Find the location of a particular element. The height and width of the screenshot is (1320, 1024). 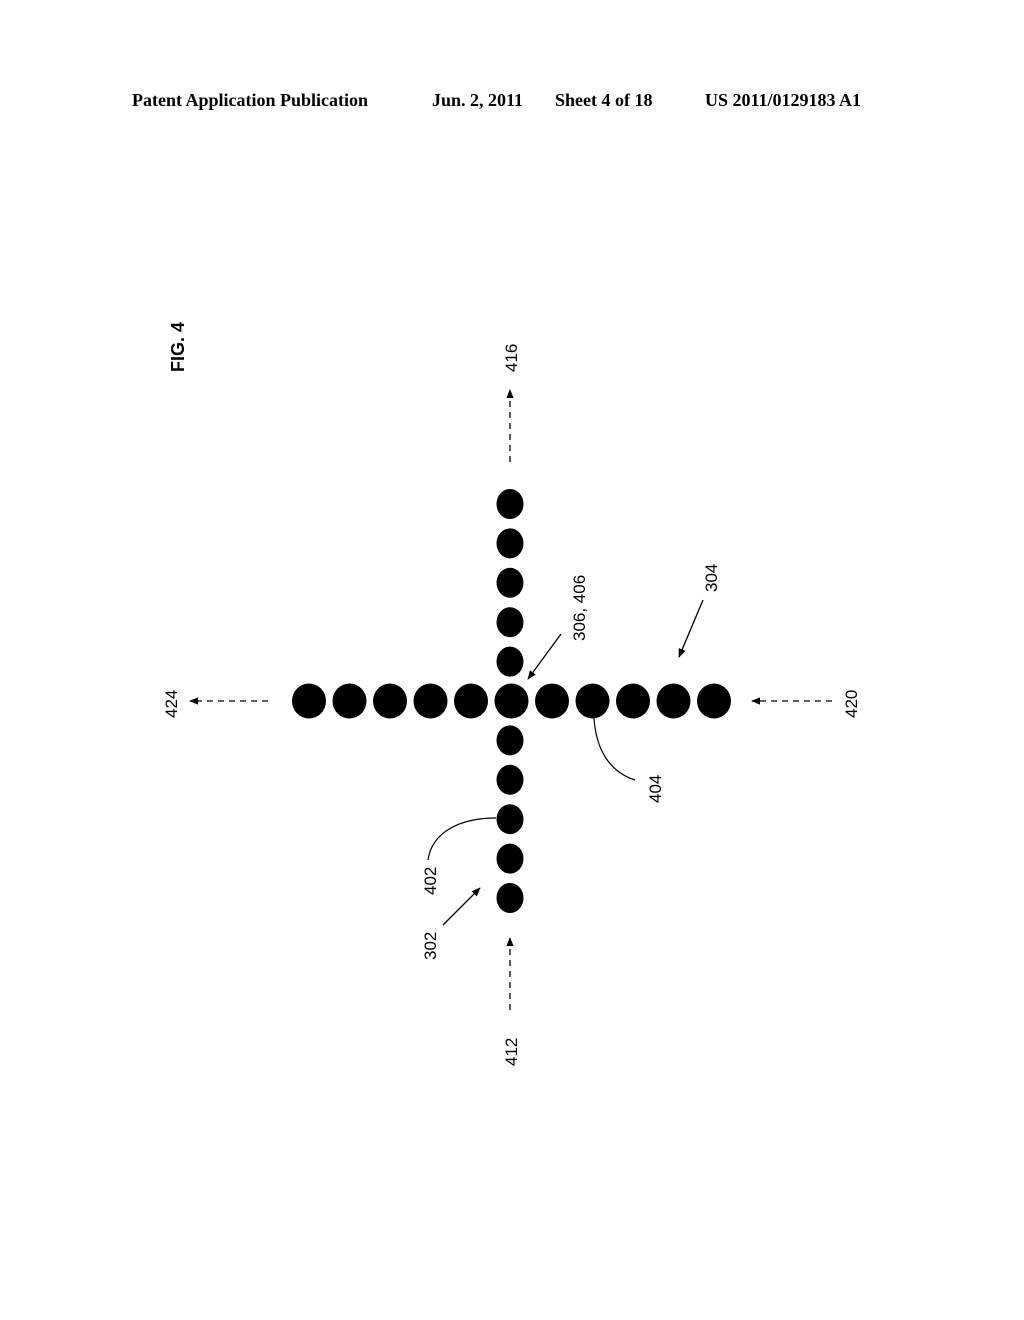

figure-title: FIG. 4 is located at coordinates (178, 347).